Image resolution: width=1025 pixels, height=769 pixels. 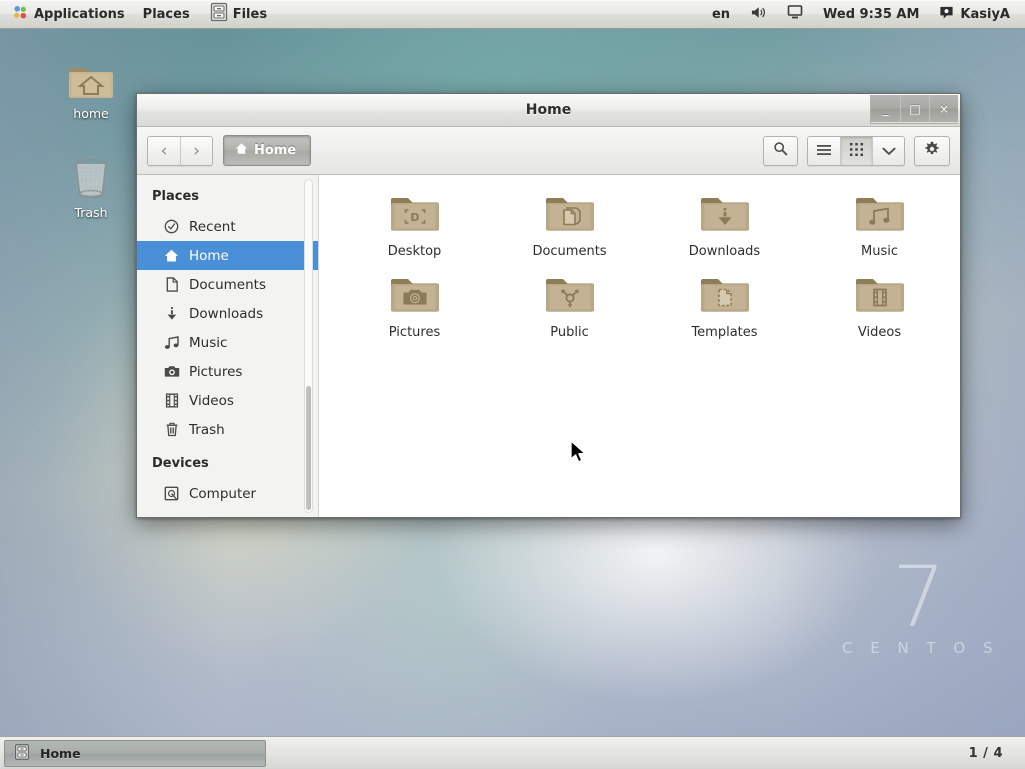 What do you see at coordinates (171, 371) in the screenshot?
I see `camera-icon` at bounding box center [171, 371].